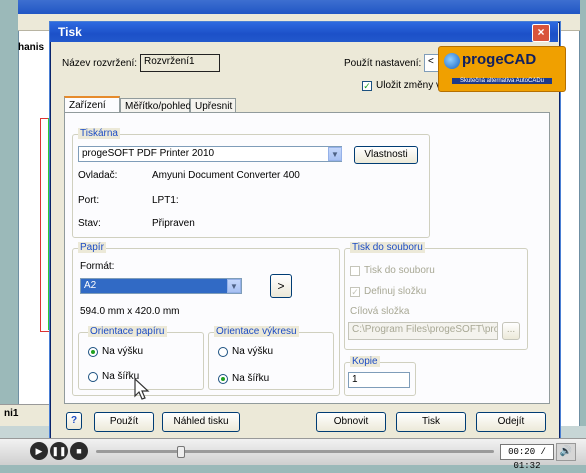 This screenshot has width=586, height=473. I want to click on print-to-file-checkbox, so click(355, 271).